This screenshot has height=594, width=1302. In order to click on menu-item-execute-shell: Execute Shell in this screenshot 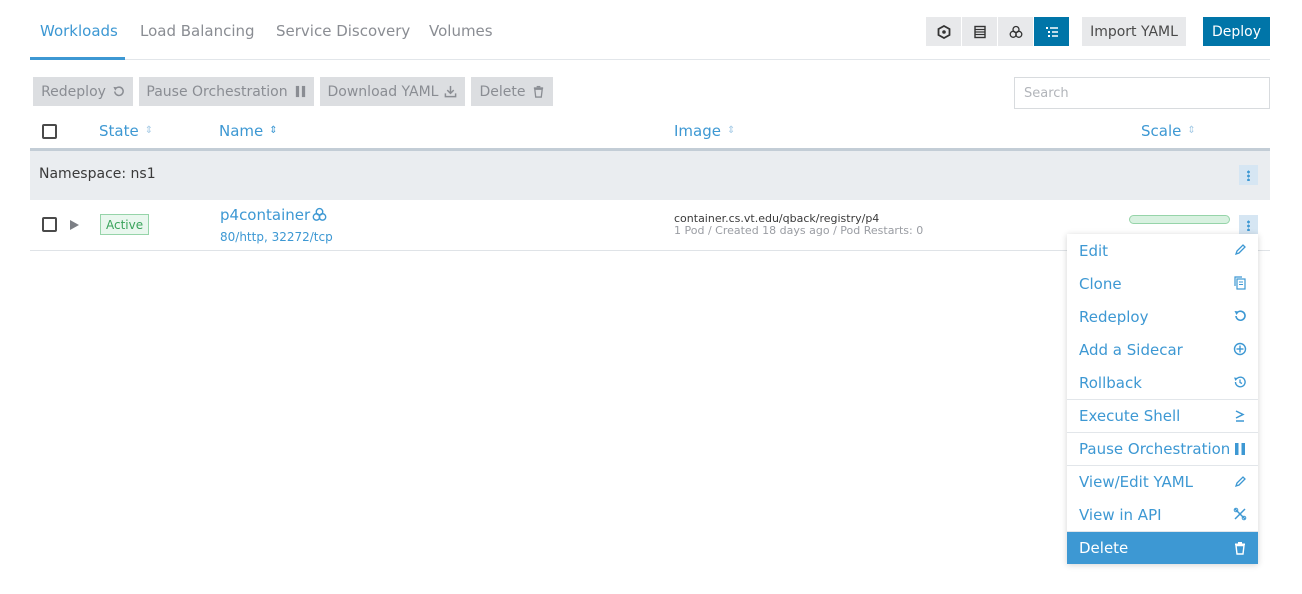, I will do `click(1162, 415)`.